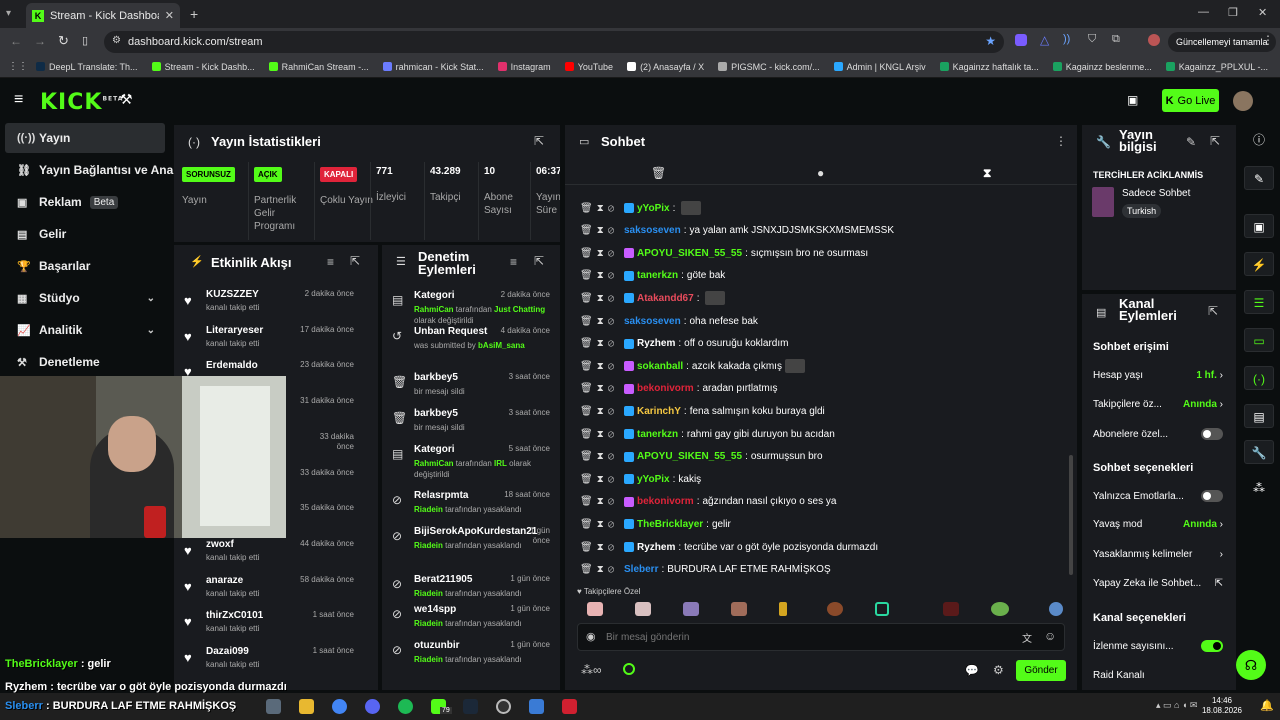 This screenshot has height=720, width=1280. Describe the element at coordinates (1243, 101) in the screenshot. I see `user-avatar` at that location.